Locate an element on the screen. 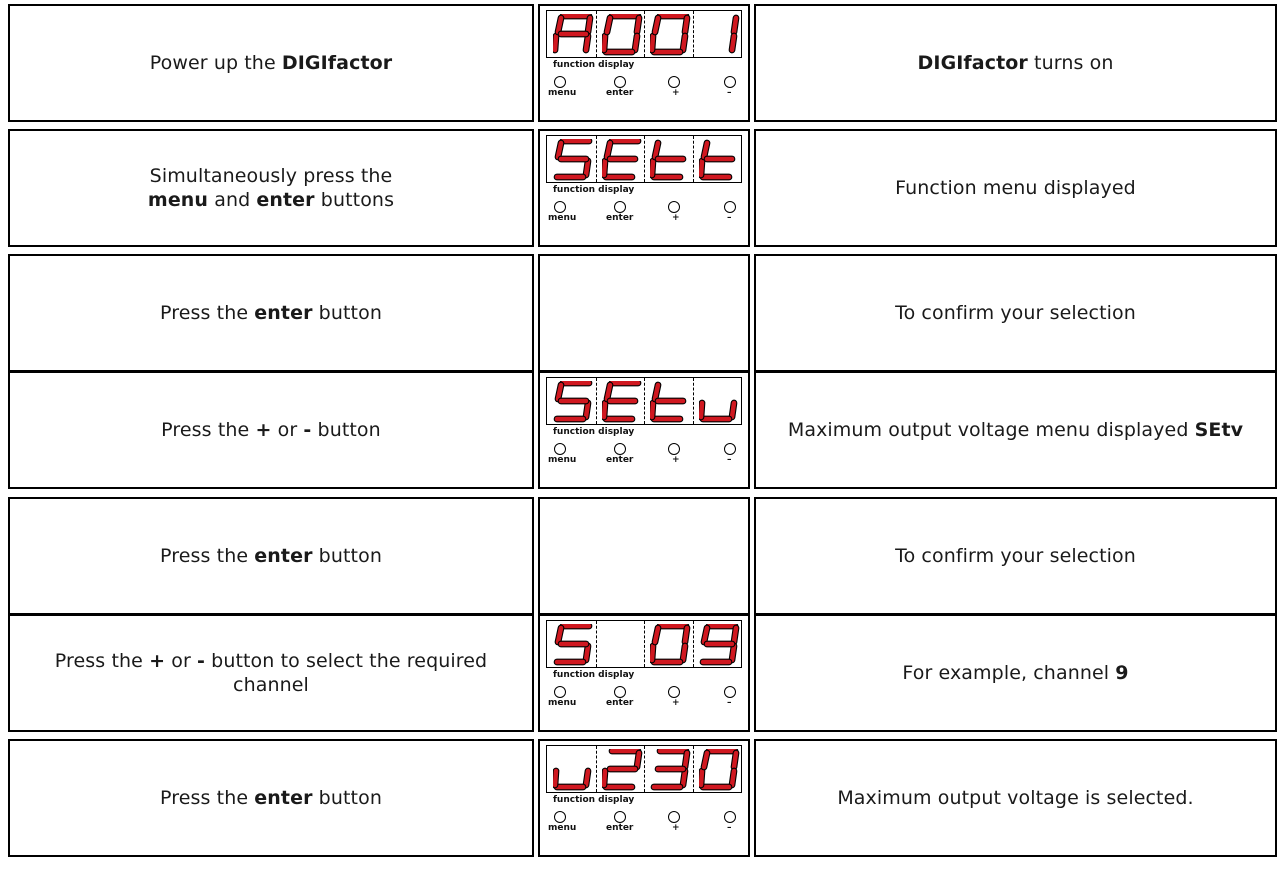  result-cell: To confirm your selection is located at coordinates (1015, 556).